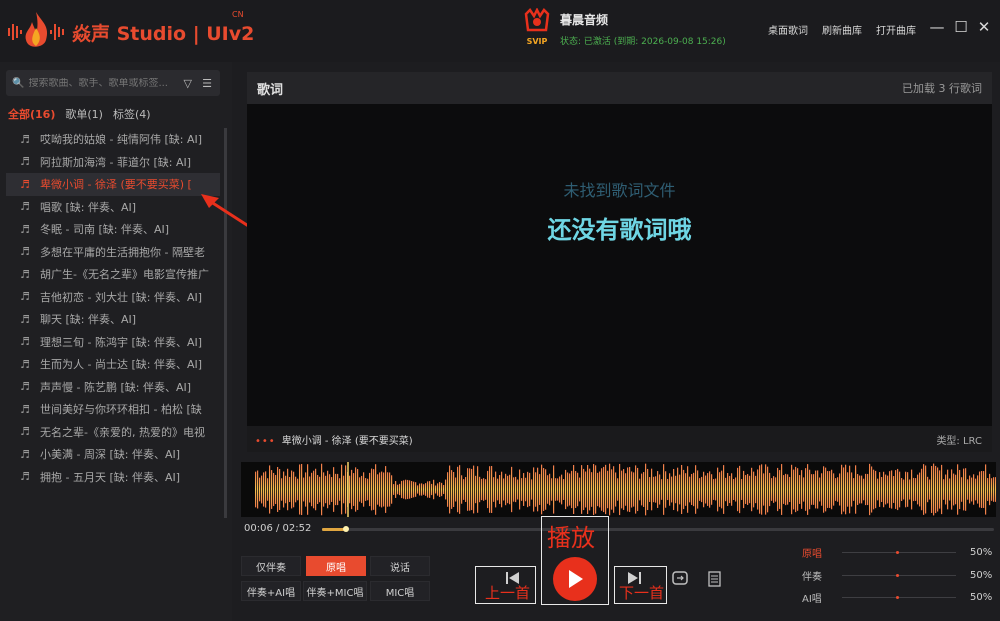  Describe the element at coordinates (113, 139) in the screenshot. I see `song-list-item: ♬ 哎呦我的姑娘 - 纯情阿伟 [缺: AI]` at that location.